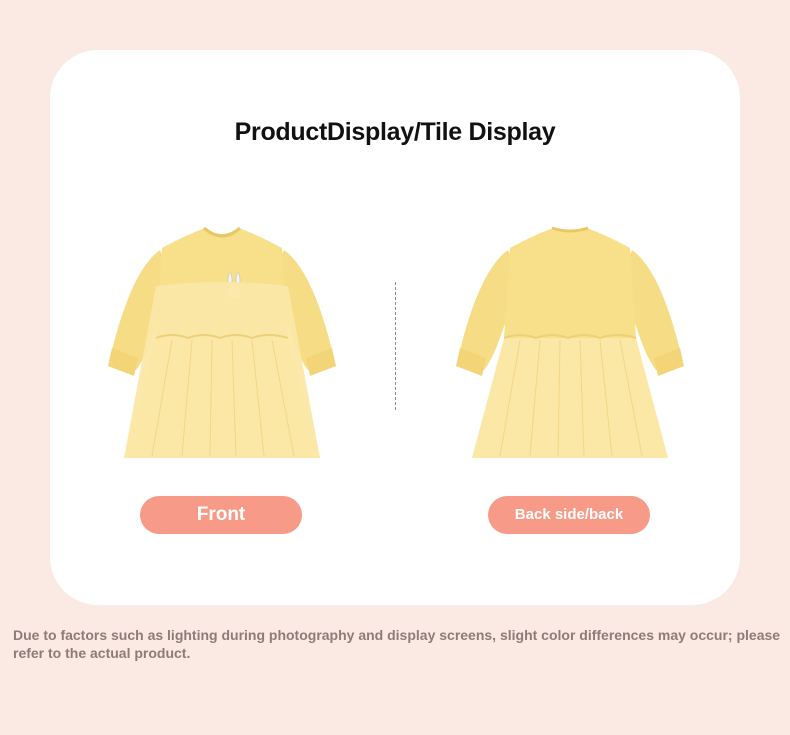  What do you see at coordinates (222, 342) in the screenshot?
I see `front-dress-image` at bounding box center [222, 342].